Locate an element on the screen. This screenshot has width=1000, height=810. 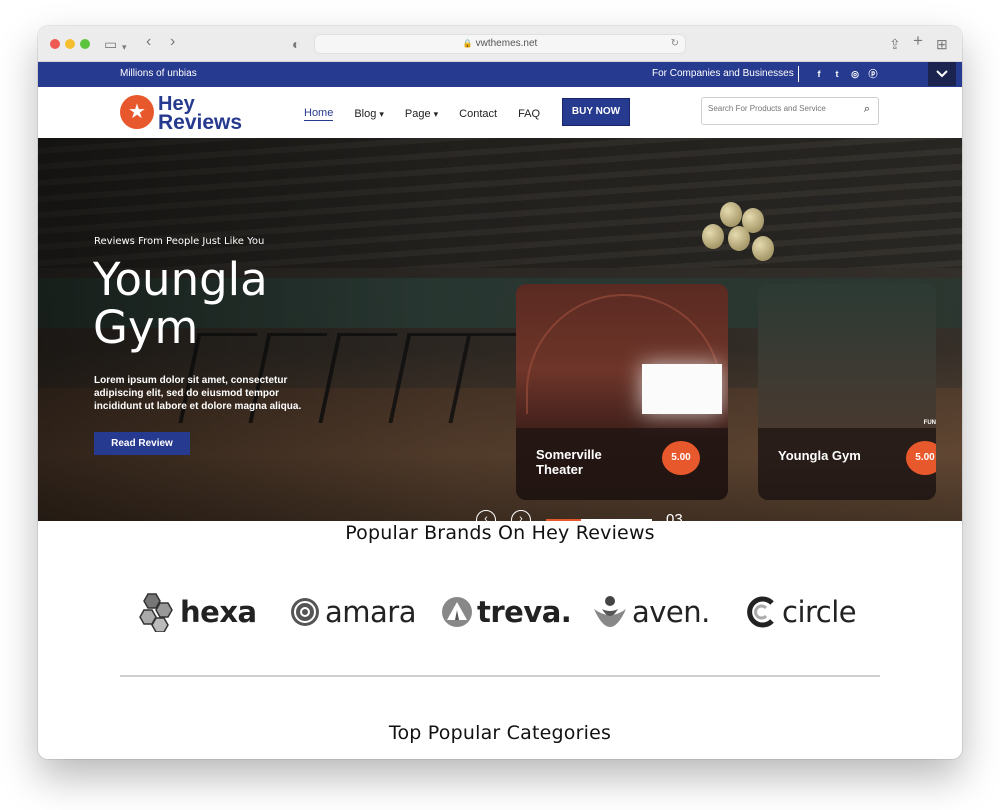
hero-subtitle: Reviews From People Just Like You is located at coordinates (179, 241).